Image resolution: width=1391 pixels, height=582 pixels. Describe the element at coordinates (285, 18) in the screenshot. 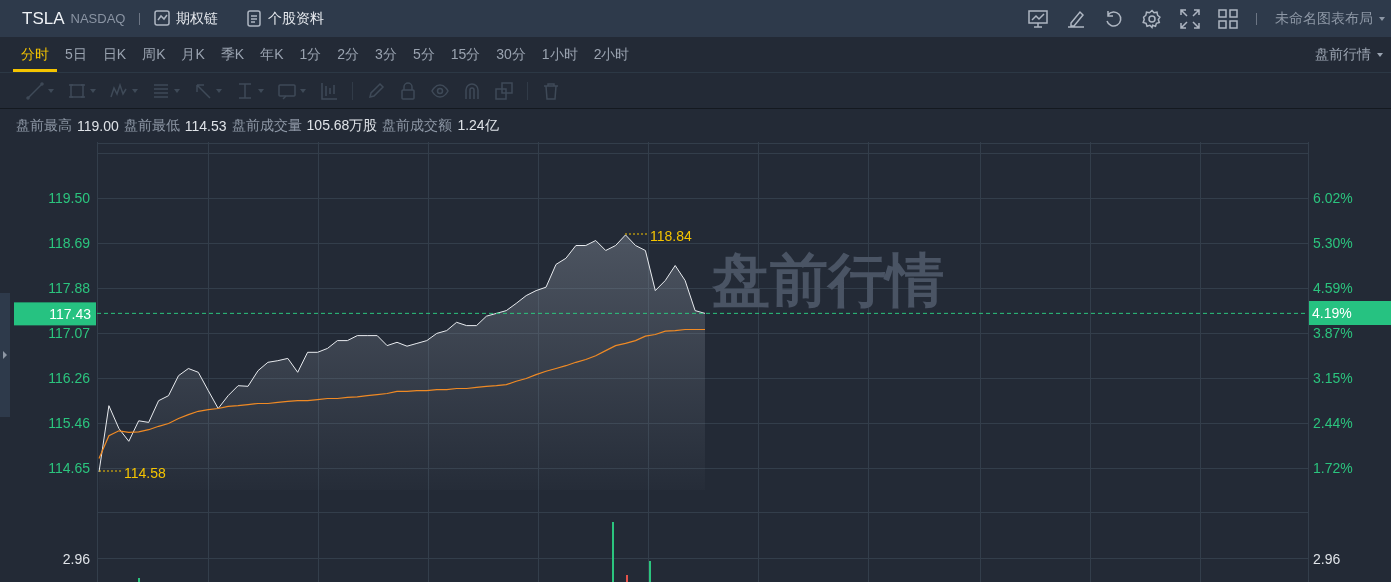

I see `header-link: 个股资料` at that location.